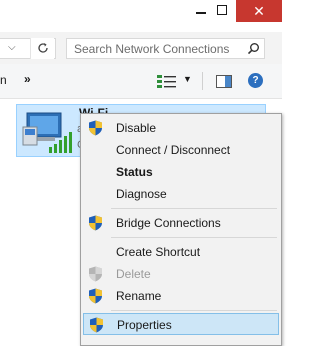 The width and height of the screenshot is (320, 346). What do you see at coordinates (136, 128) in the screenshot?
I see `menu-item-label: Disable` at bounding box center [136, 128].